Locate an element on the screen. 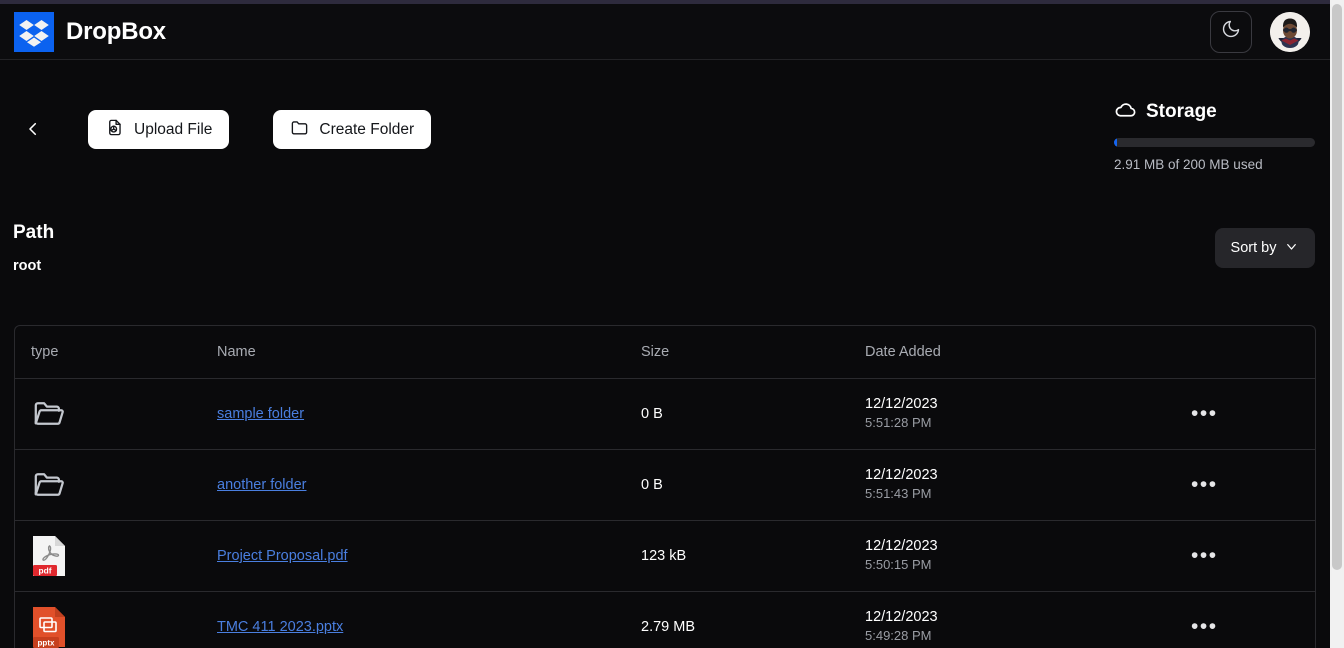 The height and width of the screenshot is (648, 1344). moon-icon is located at coordinates (1231, 31).